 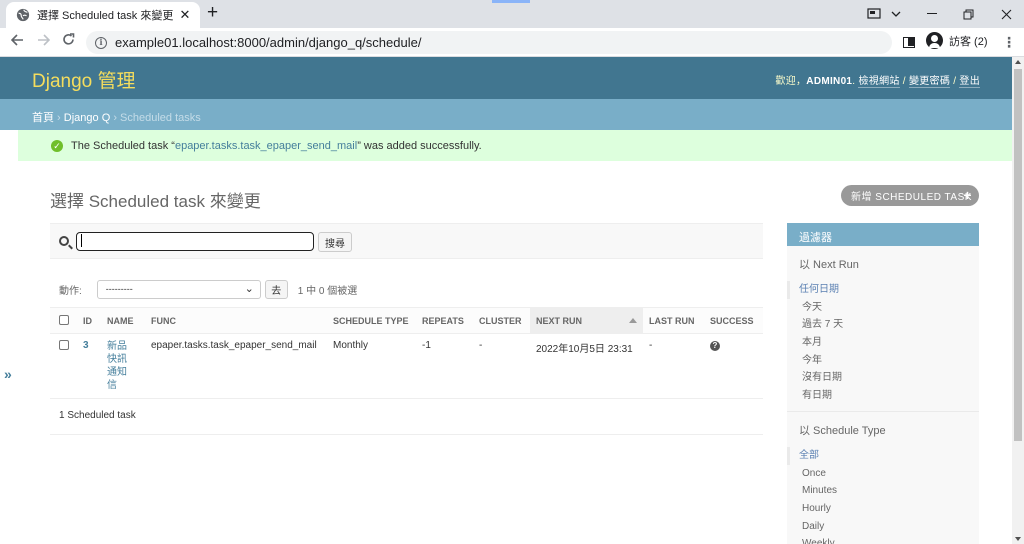 I want to click on name-link: 新品快訊通知信, so click(x=118, y=366).